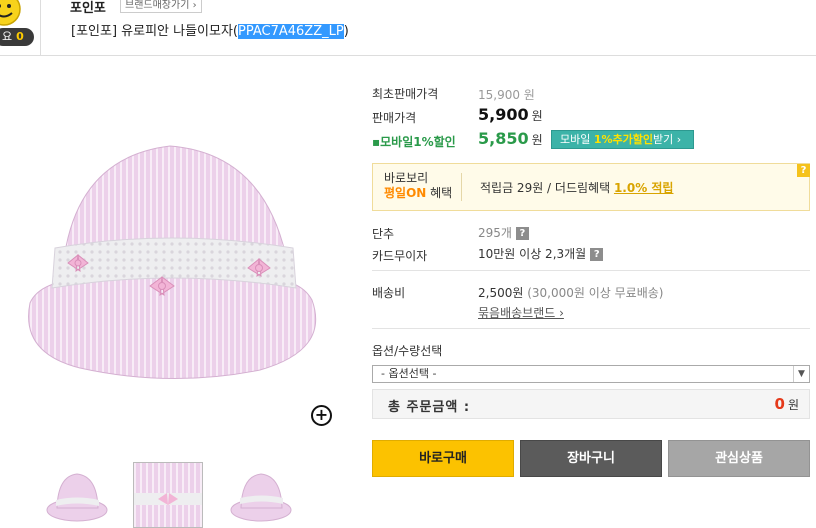 This screenshot has width=816, height=528. I want to click on total-order-box: 총 주문금액 : 0원, so click(591, 404).